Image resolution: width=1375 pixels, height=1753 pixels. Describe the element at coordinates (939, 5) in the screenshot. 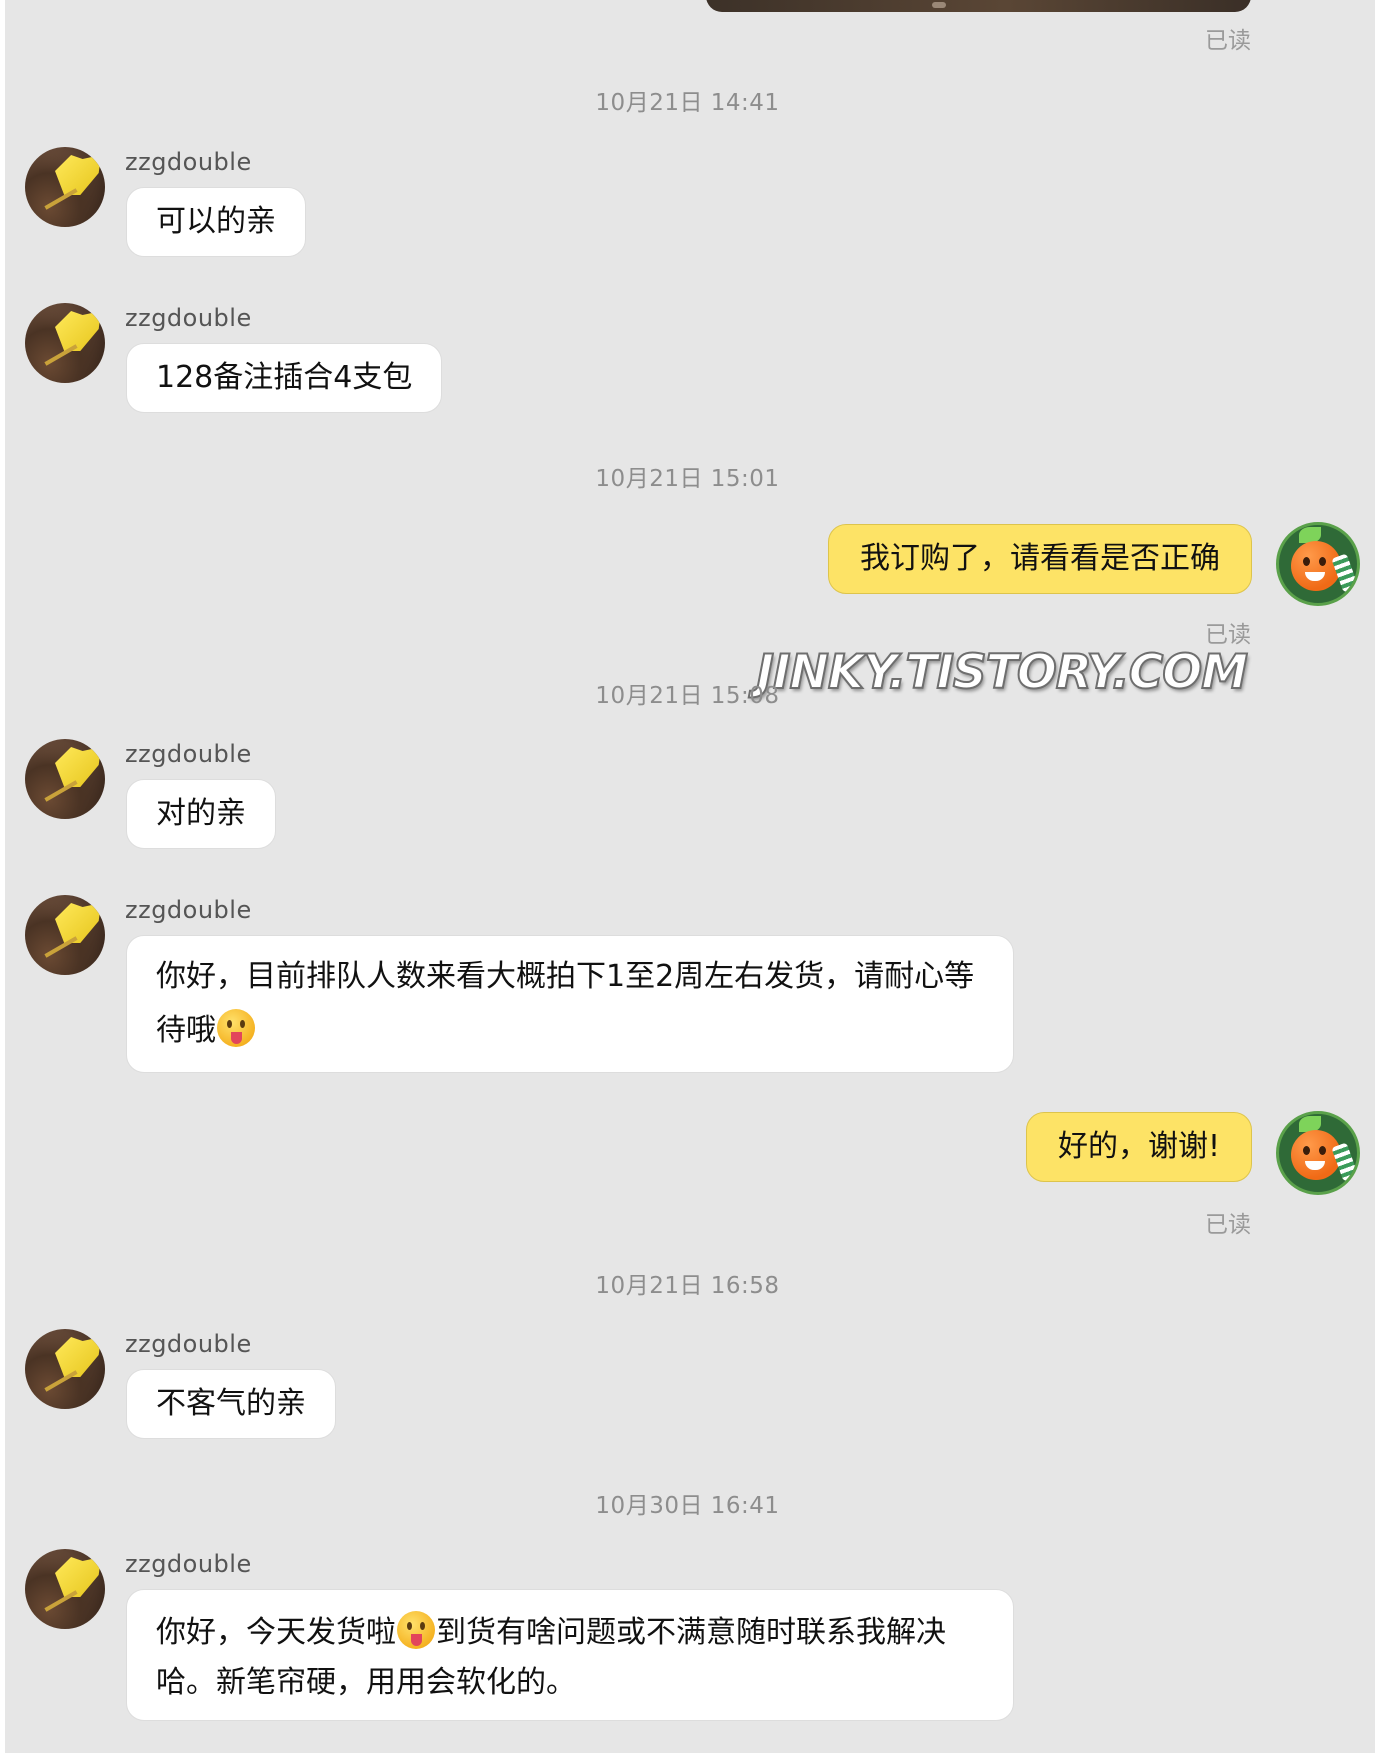

I see `image-indicator` at that location.